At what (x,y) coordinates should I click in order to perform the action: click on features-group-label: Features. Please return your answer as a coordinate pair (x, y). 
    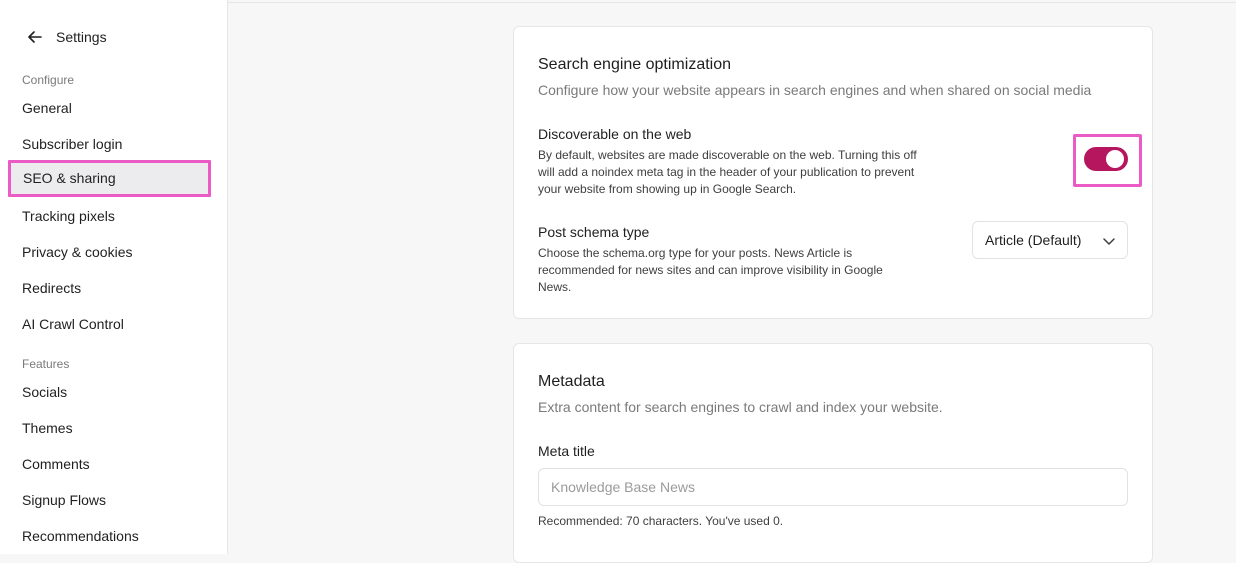
    Looking at the image, I should click on (46, 364).